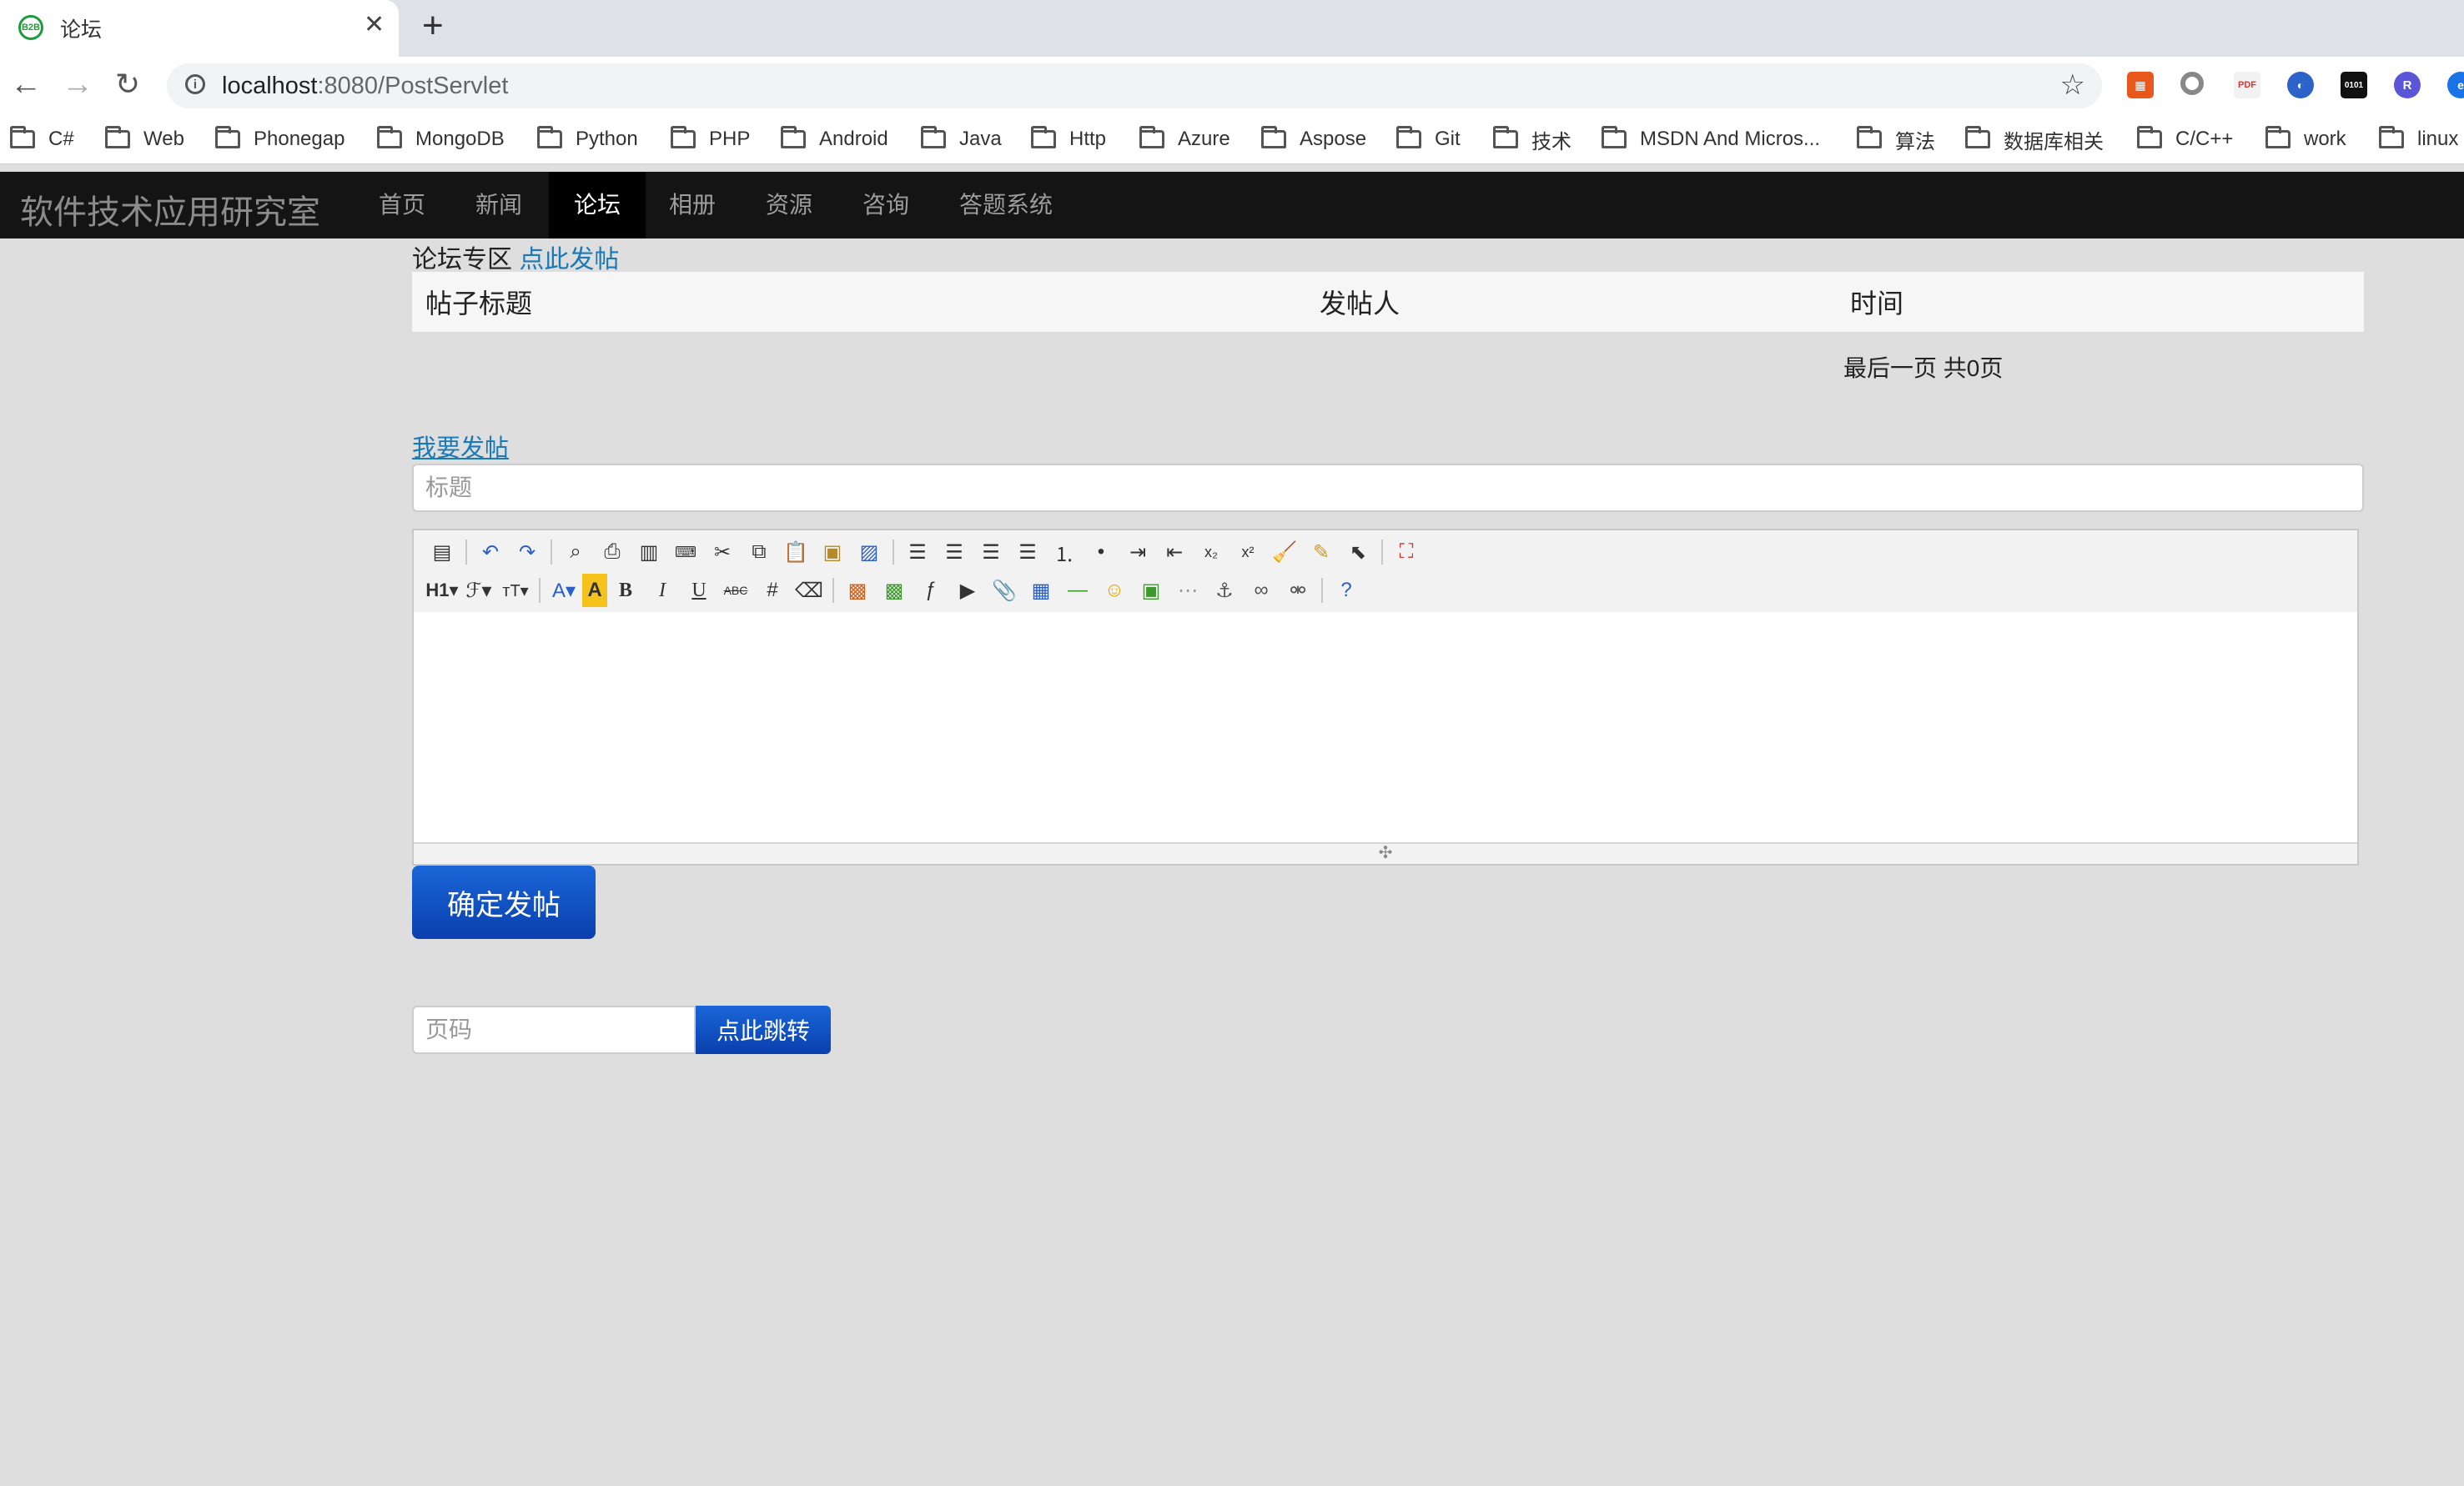 The height and width of the screenshot is (1486, 2464). Describe the element at coordinates (478, 590) in the screenshot. I see `font-family-icon: ℱ▾` at that location.